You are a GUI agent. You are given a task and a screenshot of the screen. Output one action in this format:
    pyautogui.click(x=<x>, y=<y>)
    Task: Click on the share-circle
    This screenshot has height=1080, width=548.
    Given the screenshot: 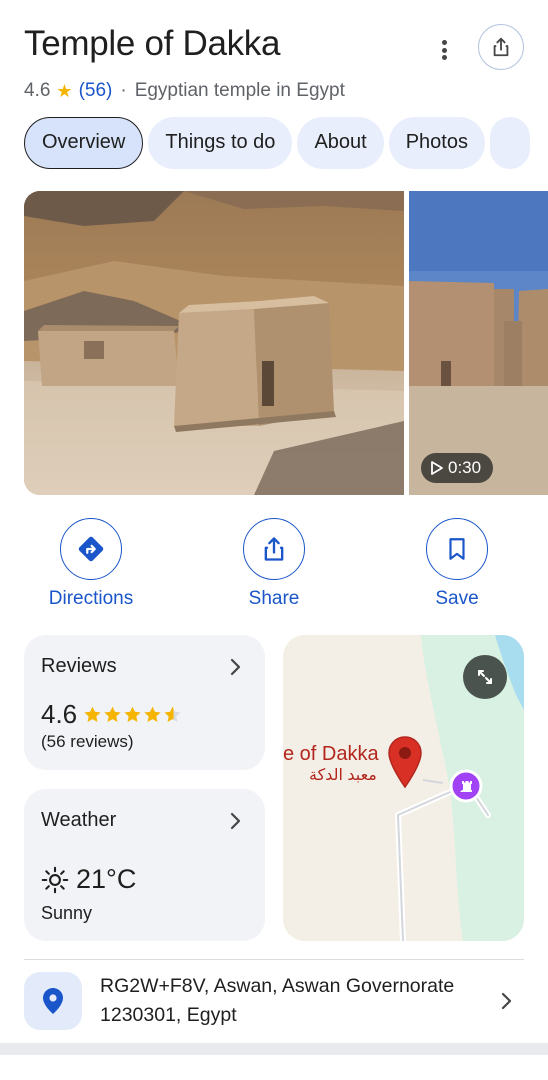 What is the action you would take?
    pyautogui.click(x=274, y=549)
    